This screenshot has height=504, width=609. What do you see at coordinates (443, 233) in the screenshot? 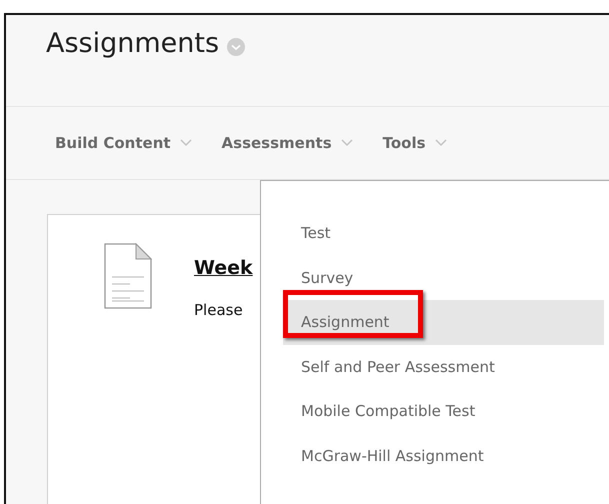
I see `menu-item: Test` at bounding box center [443, 233].